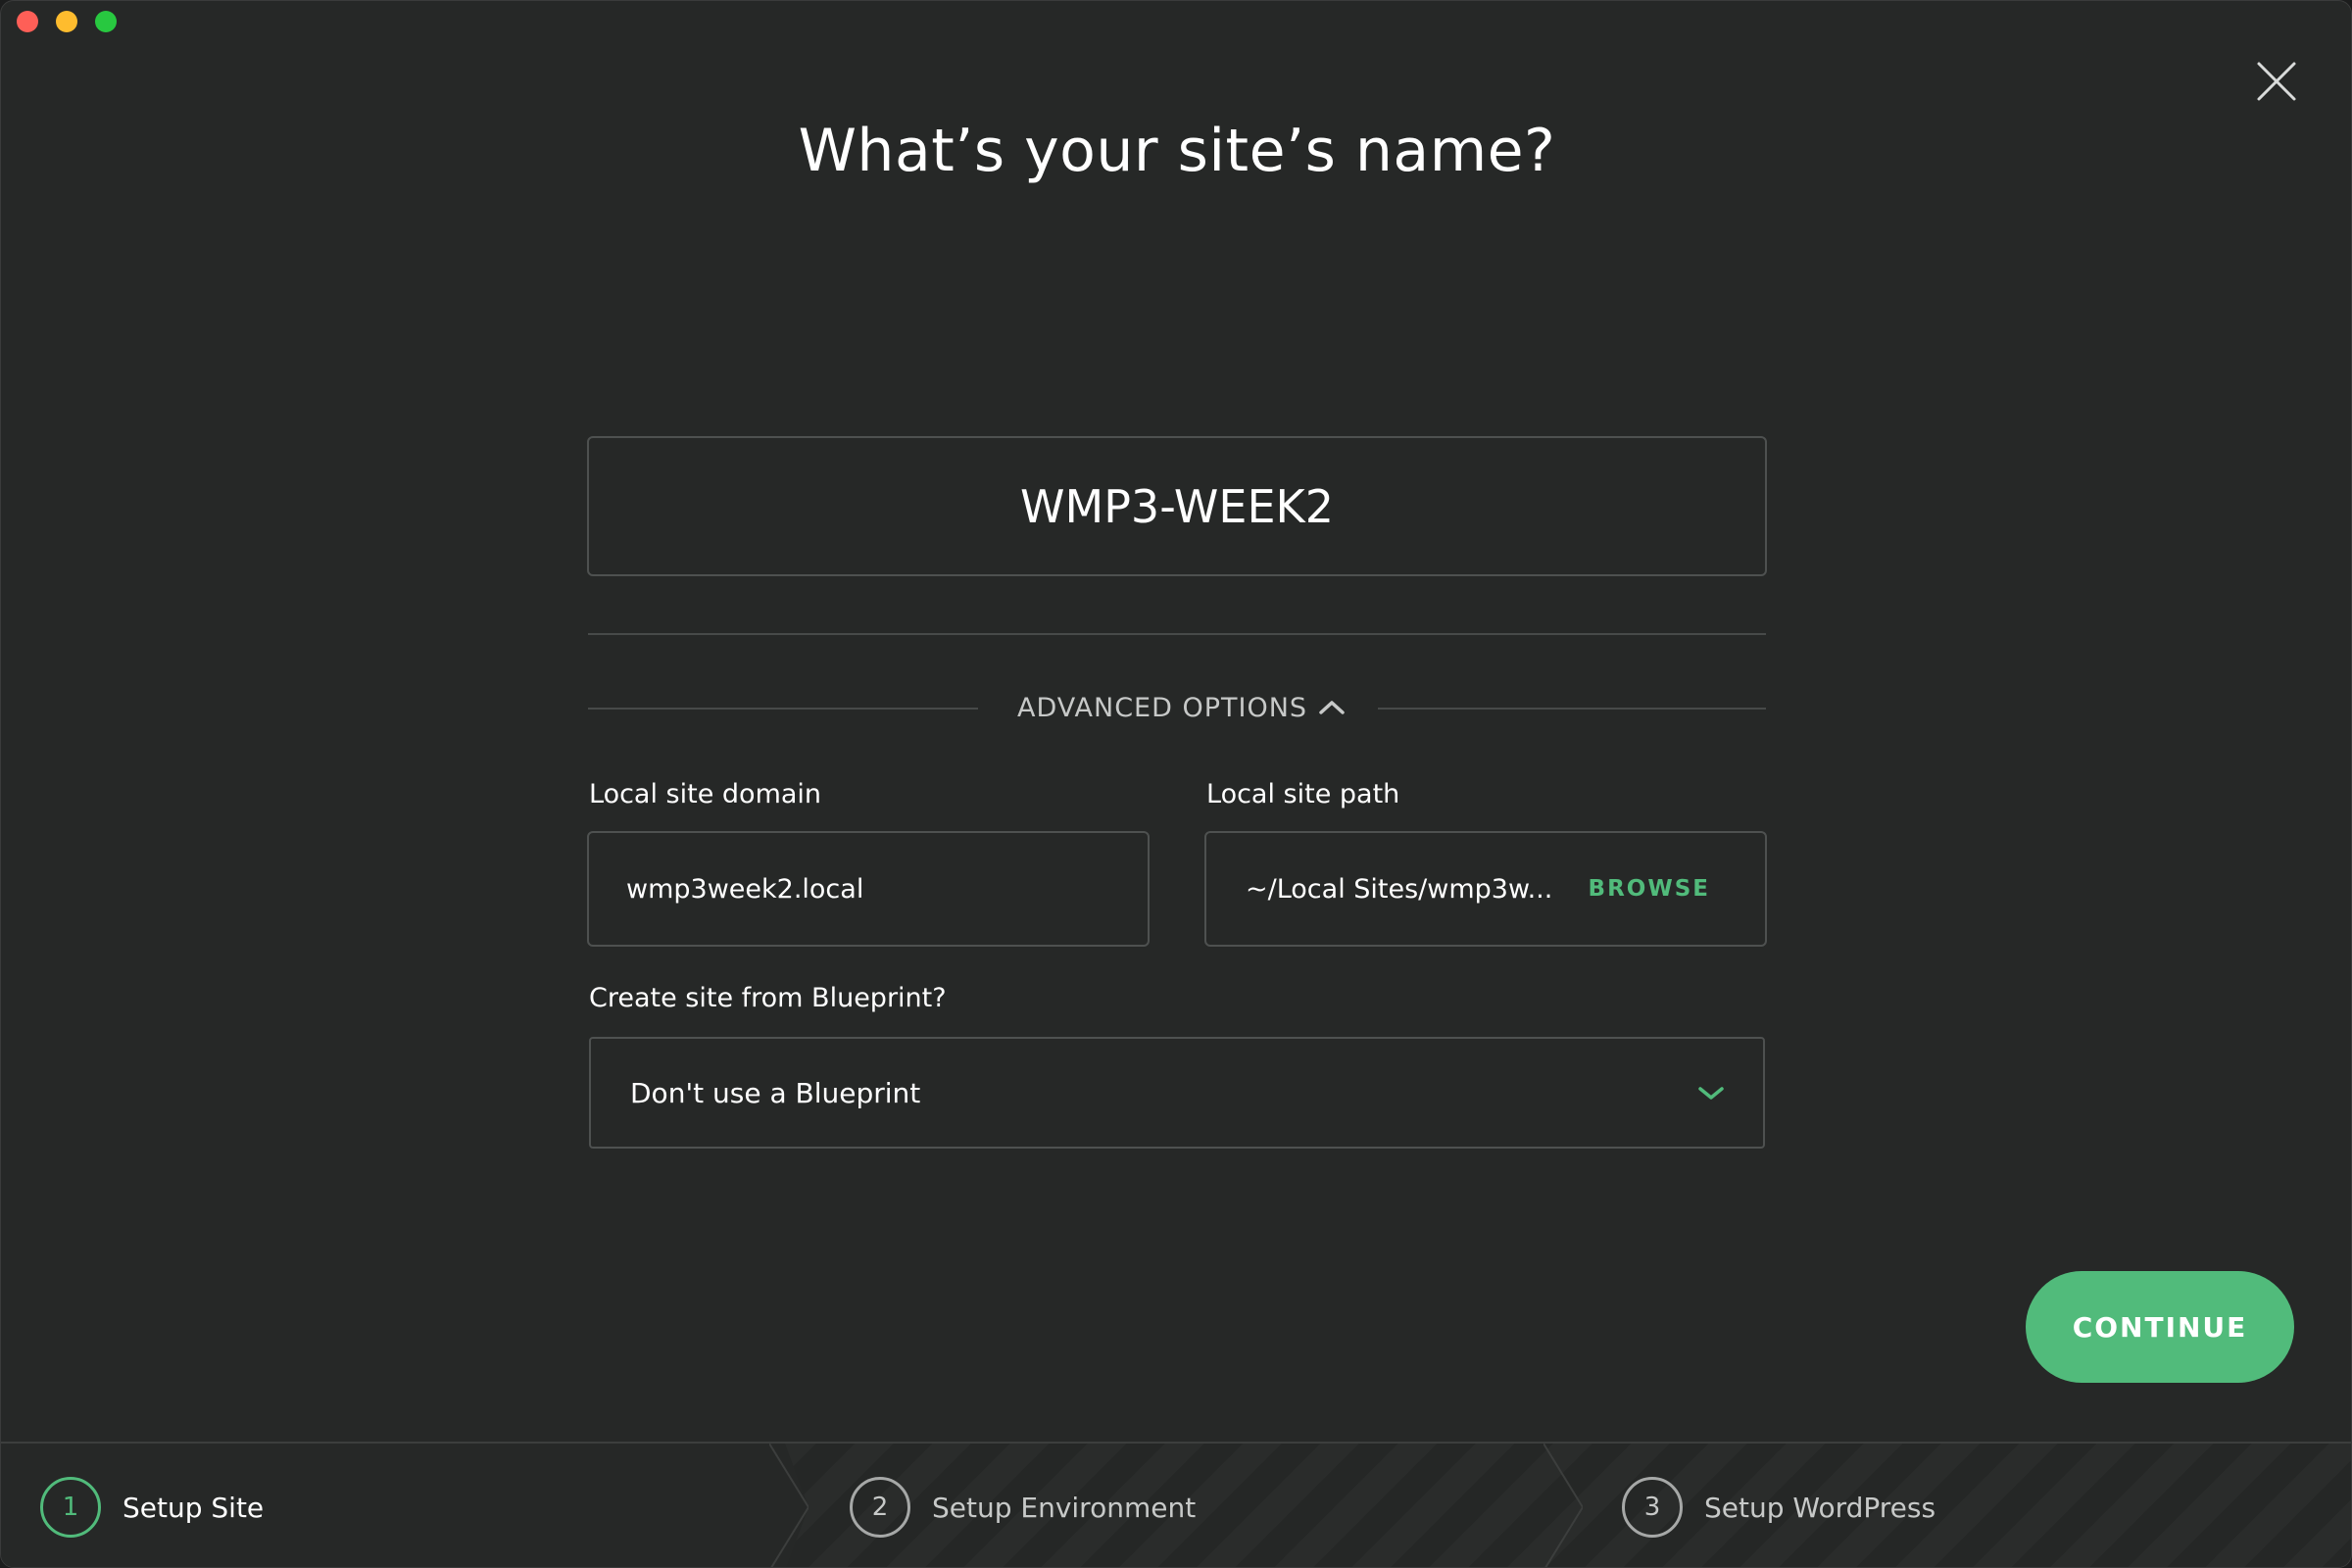  I want to click on close-icon, so click(2276, 81).